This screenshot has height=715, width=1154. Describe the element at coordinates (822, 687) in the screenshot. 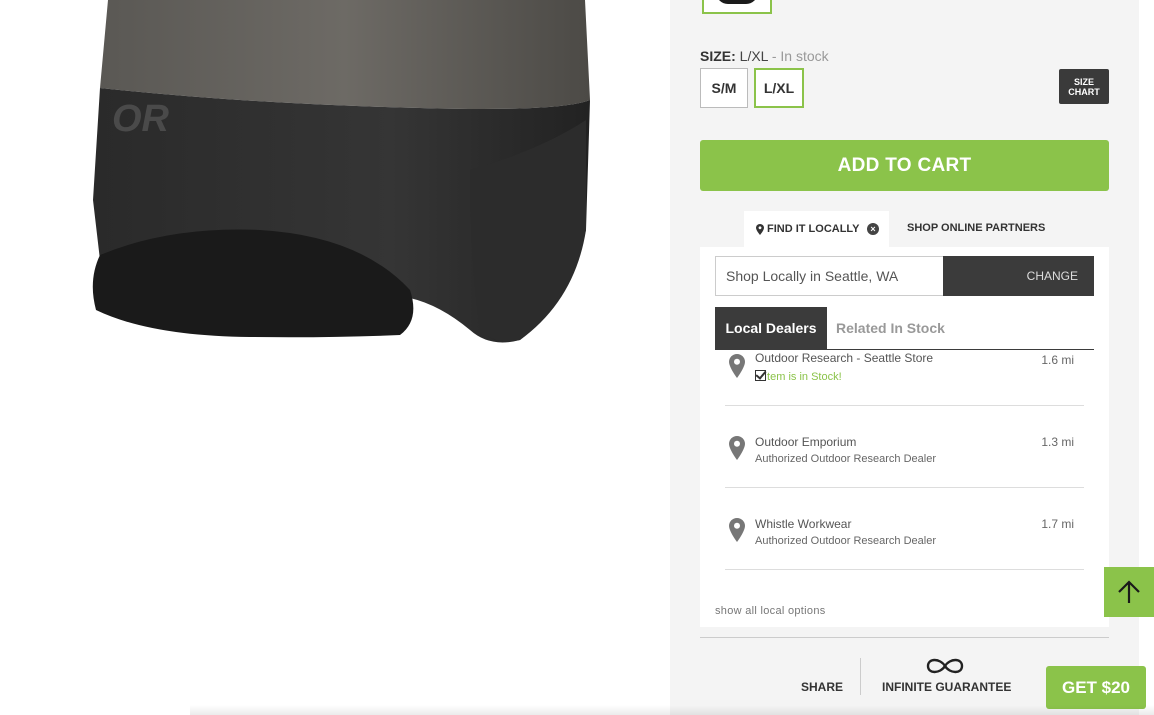

I see `share-button: SHARE` at that location.